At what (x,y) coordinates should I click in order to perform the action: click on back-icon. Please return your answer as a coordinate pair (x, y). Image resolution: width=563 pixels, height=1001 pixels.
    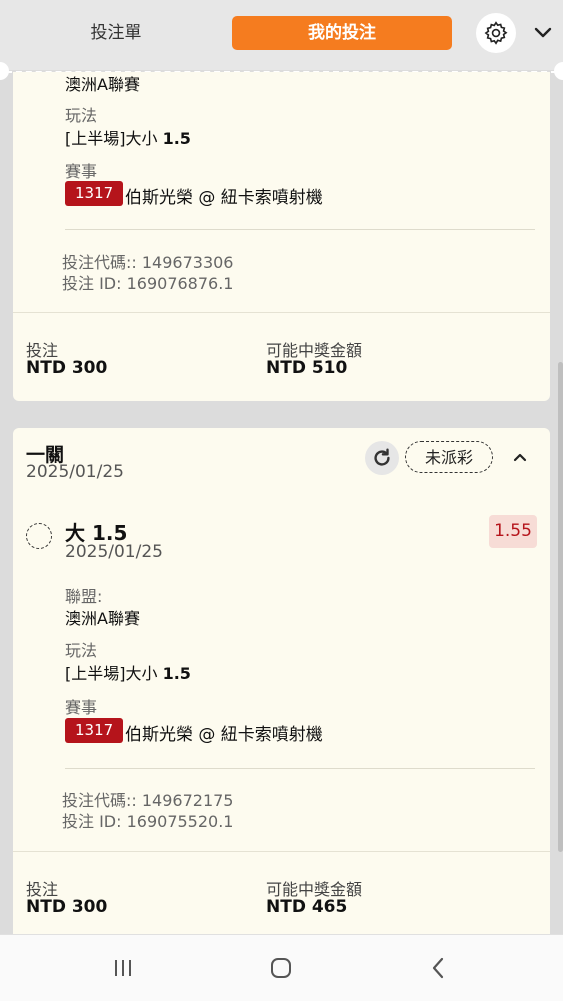
    Looking at the image, I should click on (438, 968).